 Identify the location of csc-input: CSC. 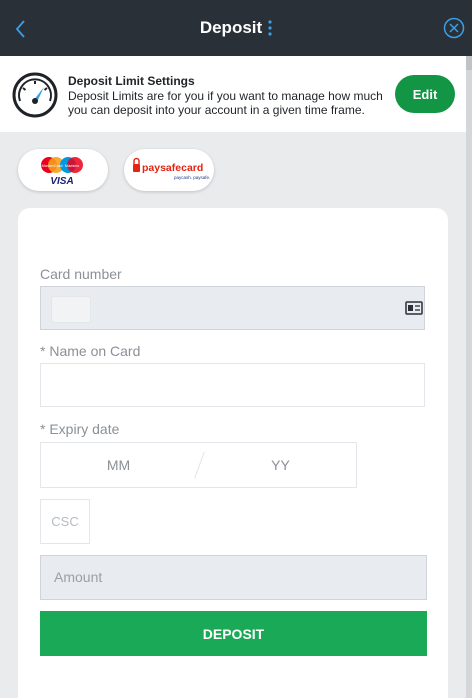
(65, 521).